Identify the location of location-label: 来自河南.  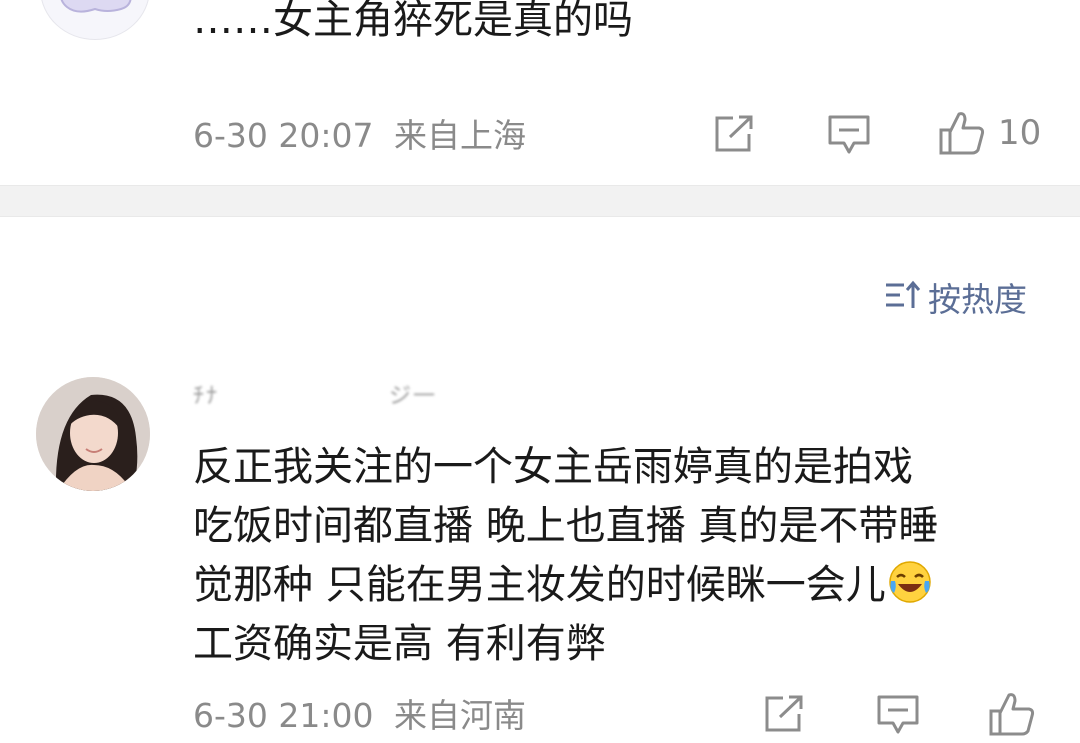
(460, 715).